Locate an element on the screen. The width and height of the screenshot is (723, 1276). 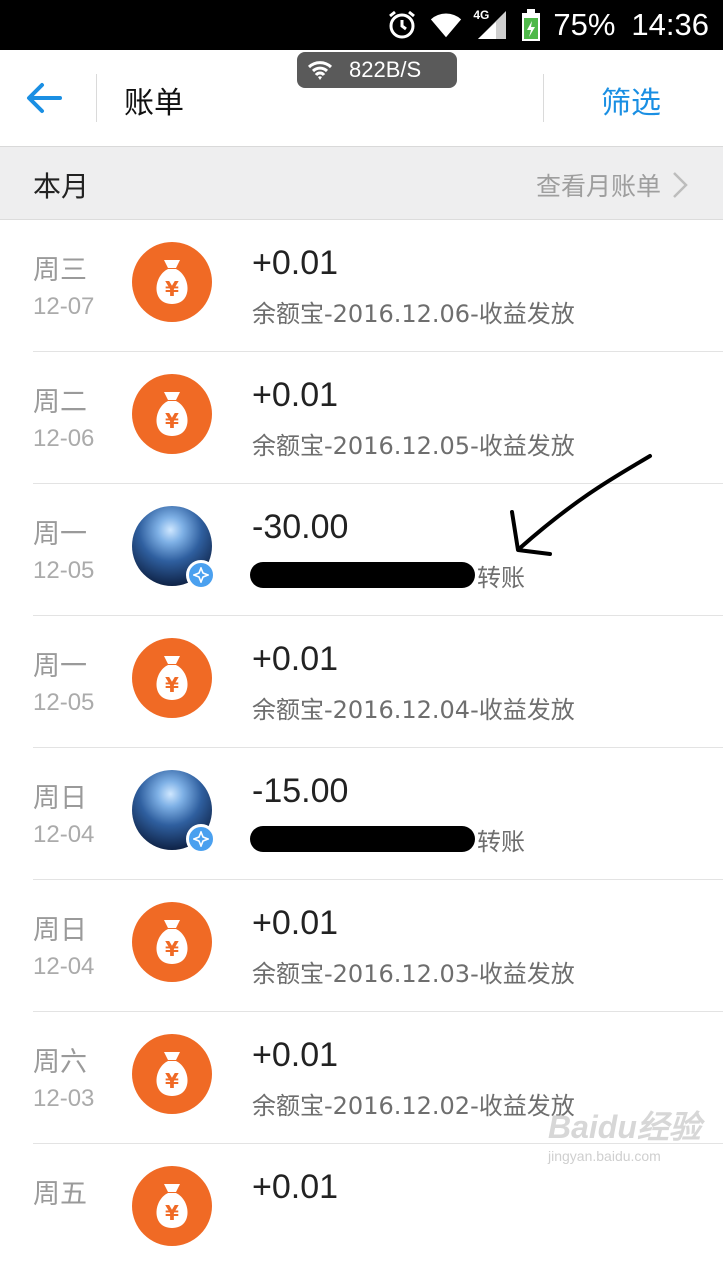
clock-time: 14:36 is located at coordinates (670, 24).